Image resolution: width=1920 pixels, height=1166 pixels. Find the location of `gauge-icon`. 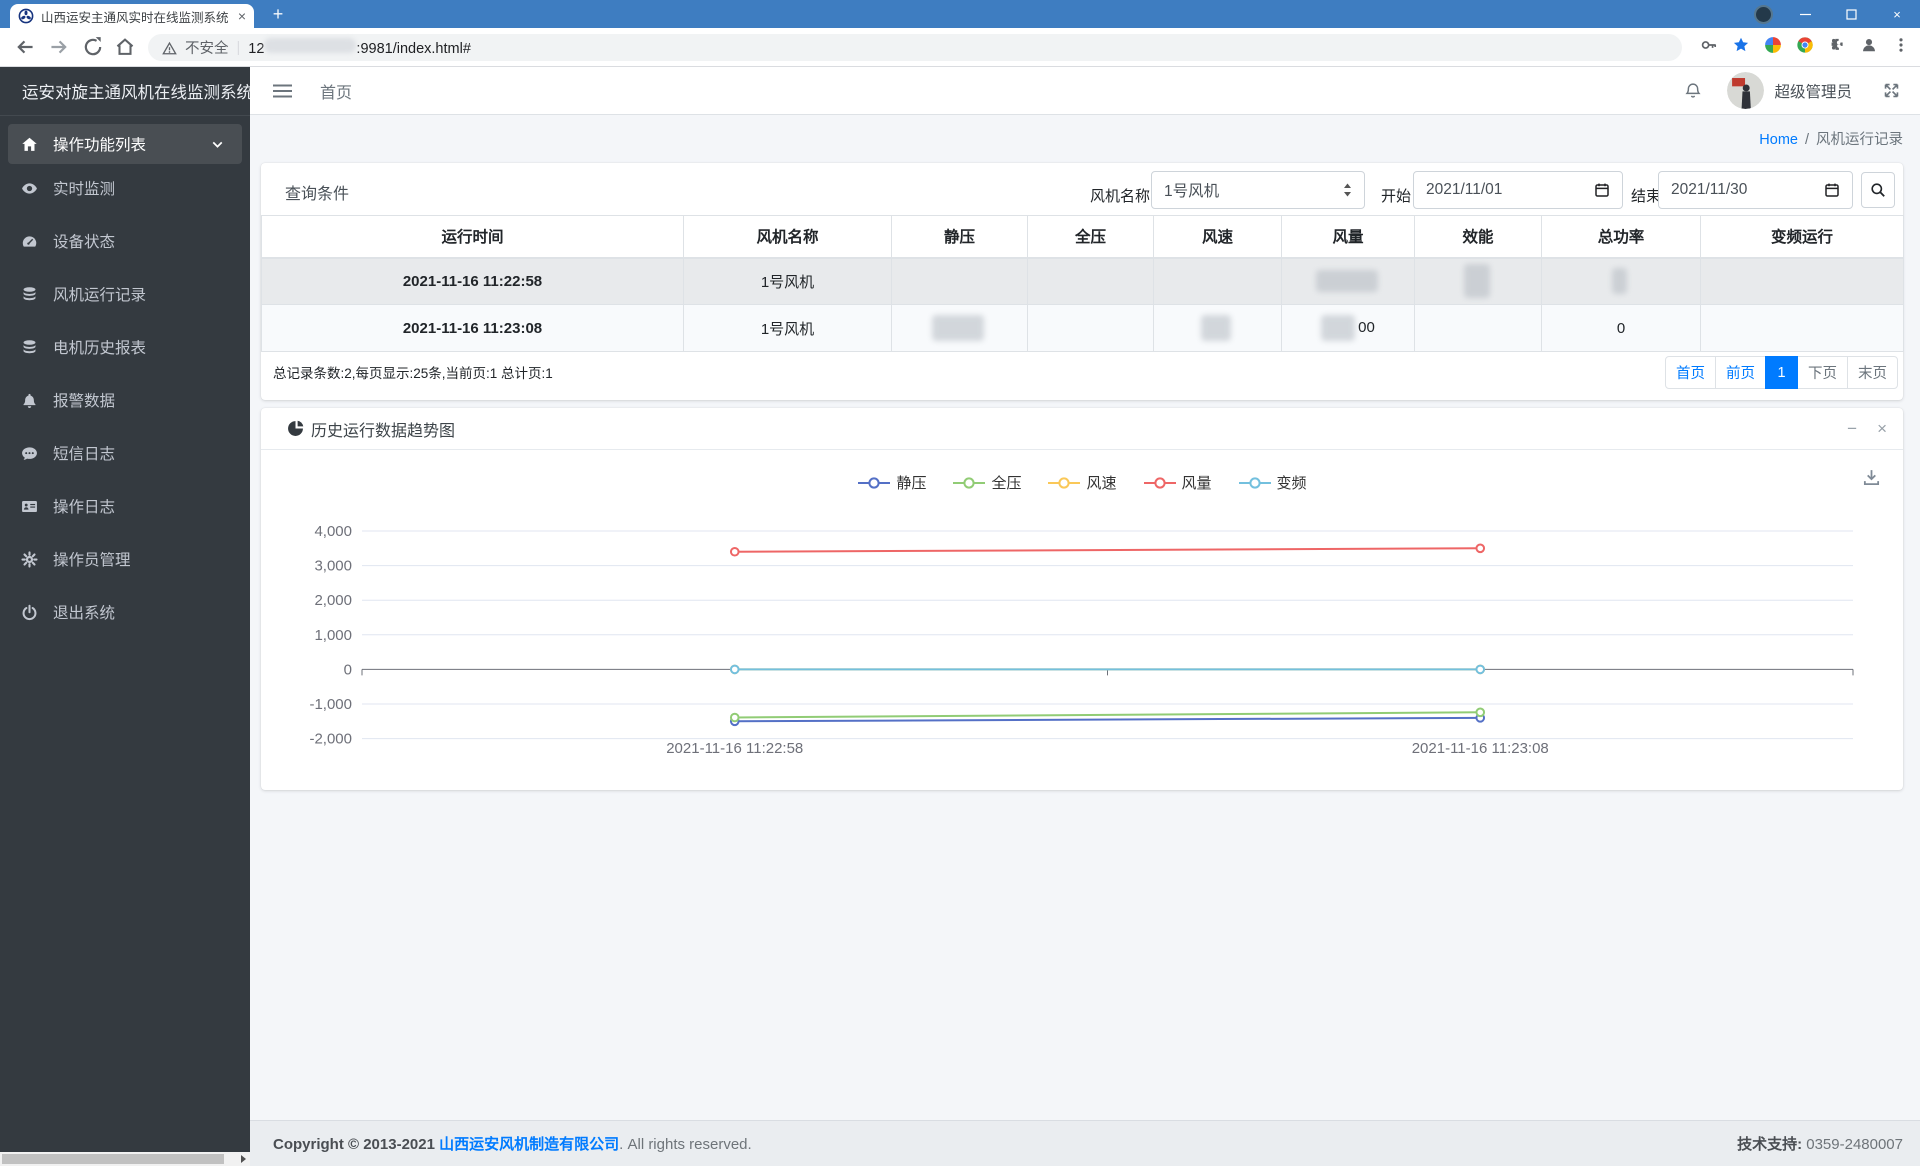

gauge-icon is located at coordinates (31, 241).